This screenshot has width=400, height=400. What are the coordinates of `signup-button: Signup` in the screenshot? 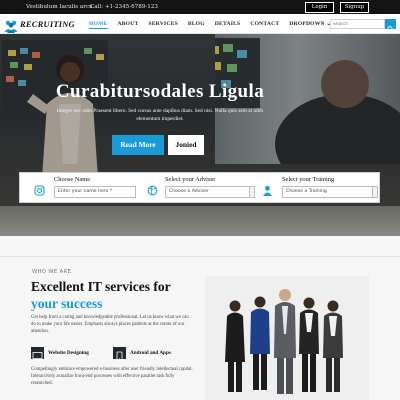 It's located at (354, 7).